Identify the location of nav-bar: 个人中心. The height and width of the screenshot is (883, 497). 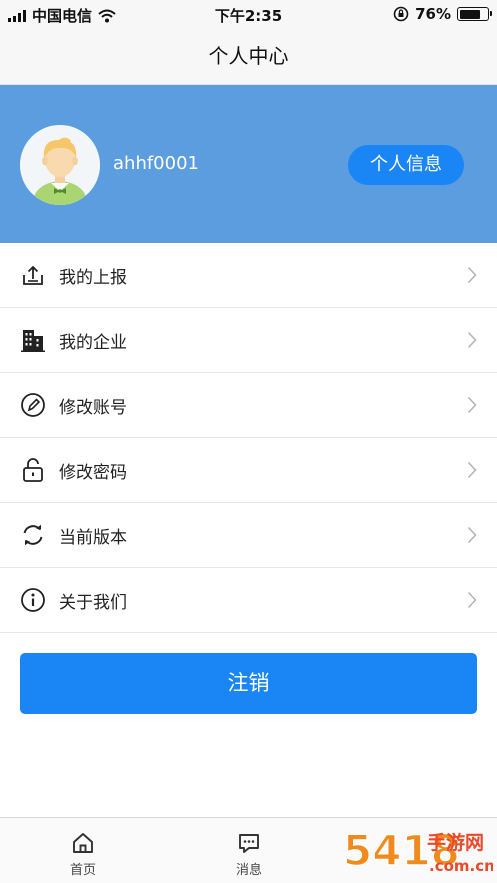
(248, 57).